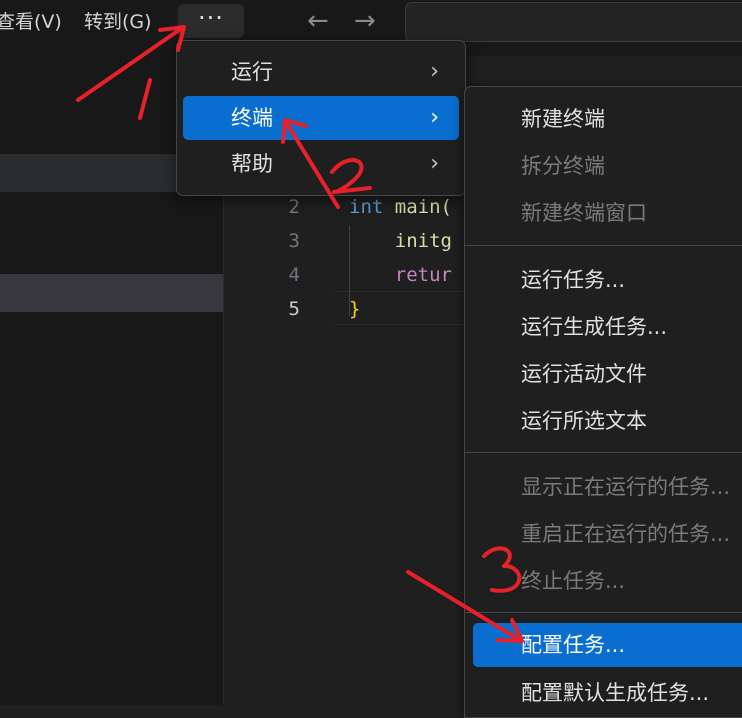 The image size is (742, 718). Describe the element at coordinates (400, 275) in the screenshot. I see `code-keyword: retur` at that location.